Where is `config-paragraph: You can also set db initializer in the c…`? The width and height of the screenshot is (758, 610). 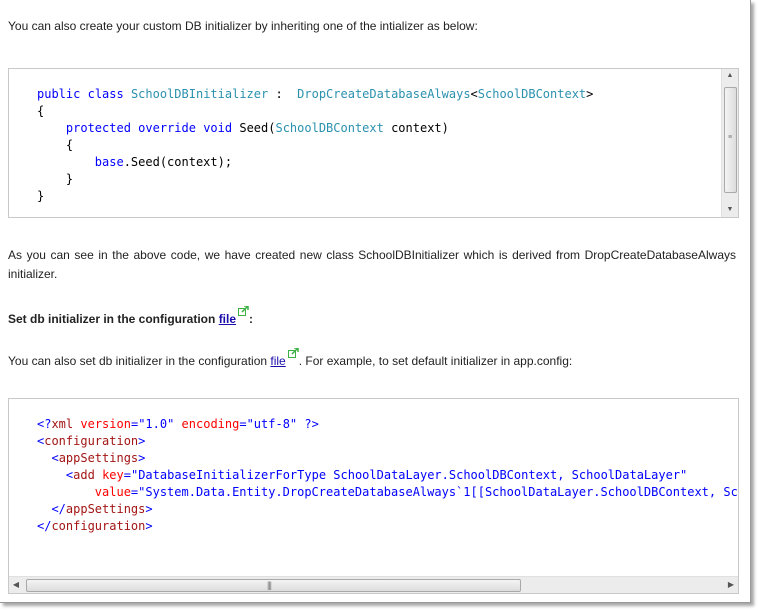
config-paragraph: You can also set db initializer in the c… is located at coordinates (290, 359).